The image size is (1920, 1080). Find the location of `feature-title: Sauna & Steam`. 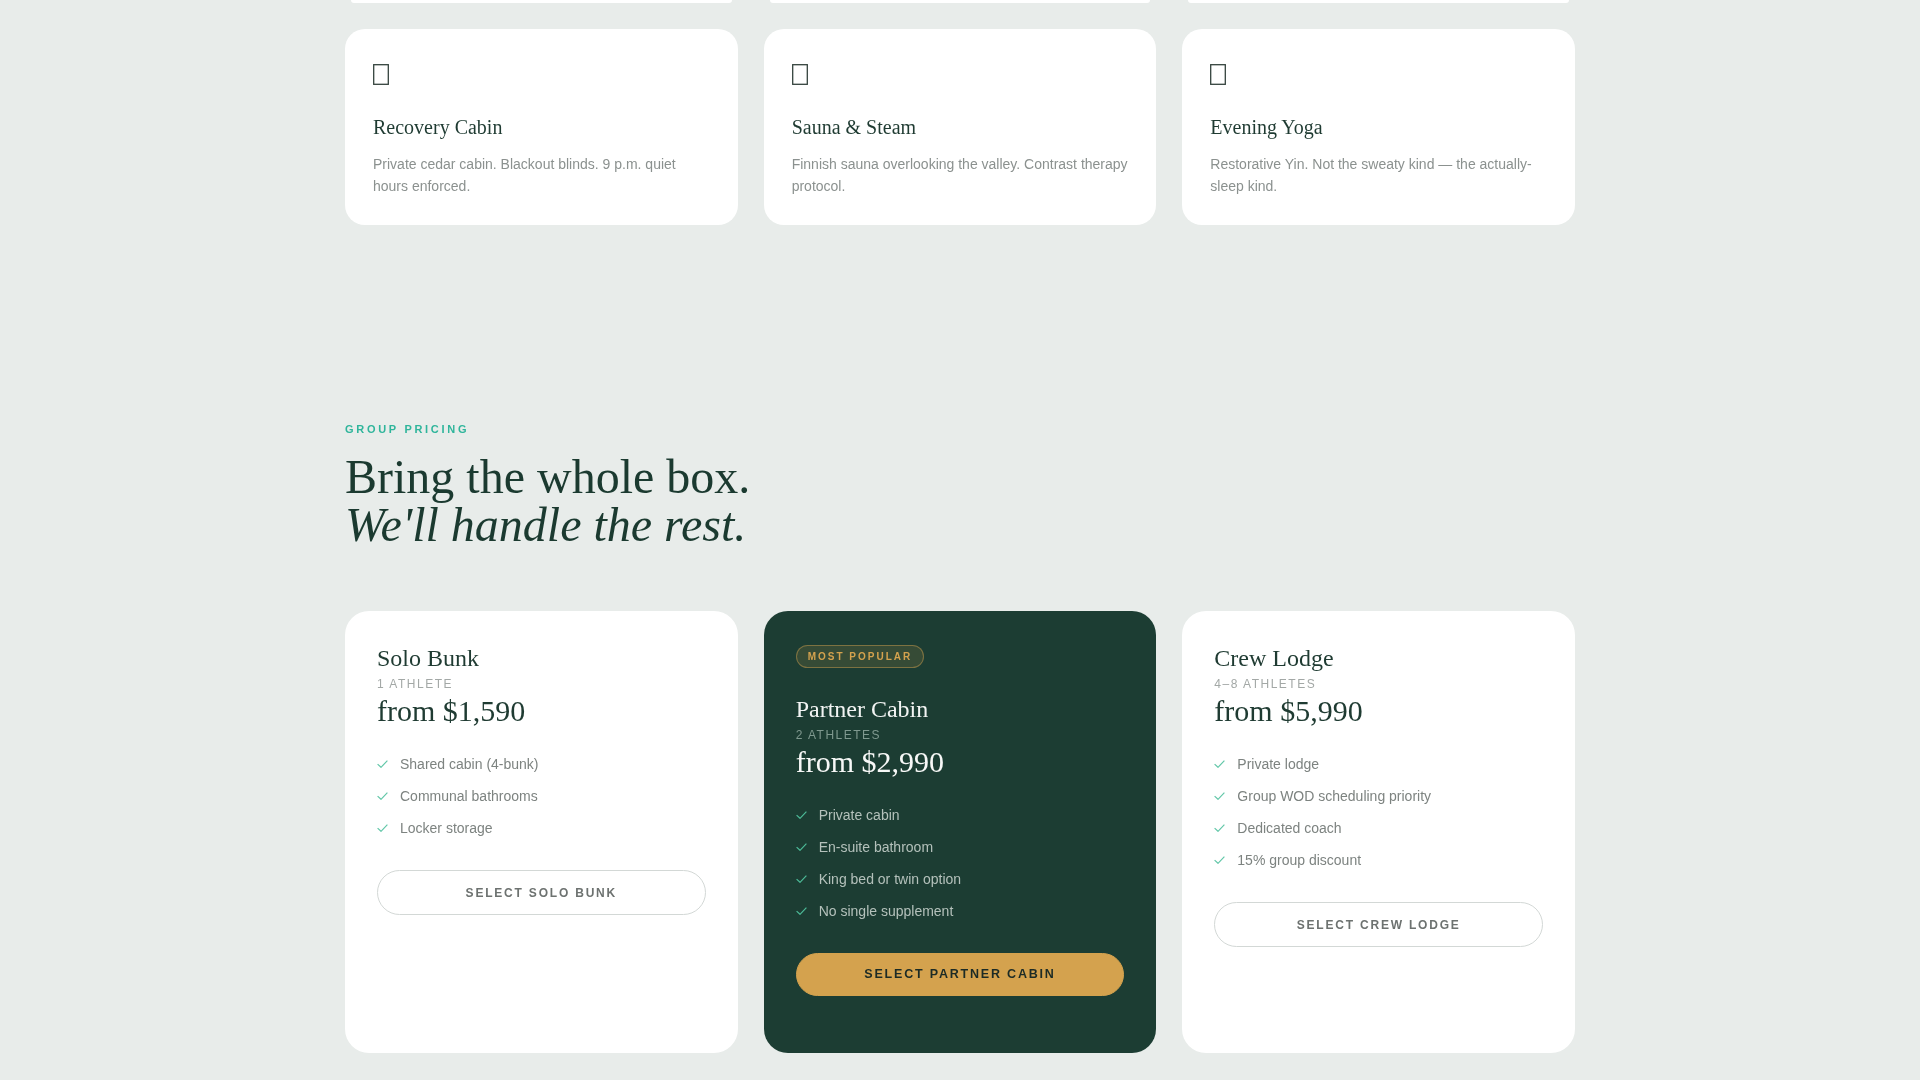

feature-title: Sauna & Steam is located at coordinates (854, 127).